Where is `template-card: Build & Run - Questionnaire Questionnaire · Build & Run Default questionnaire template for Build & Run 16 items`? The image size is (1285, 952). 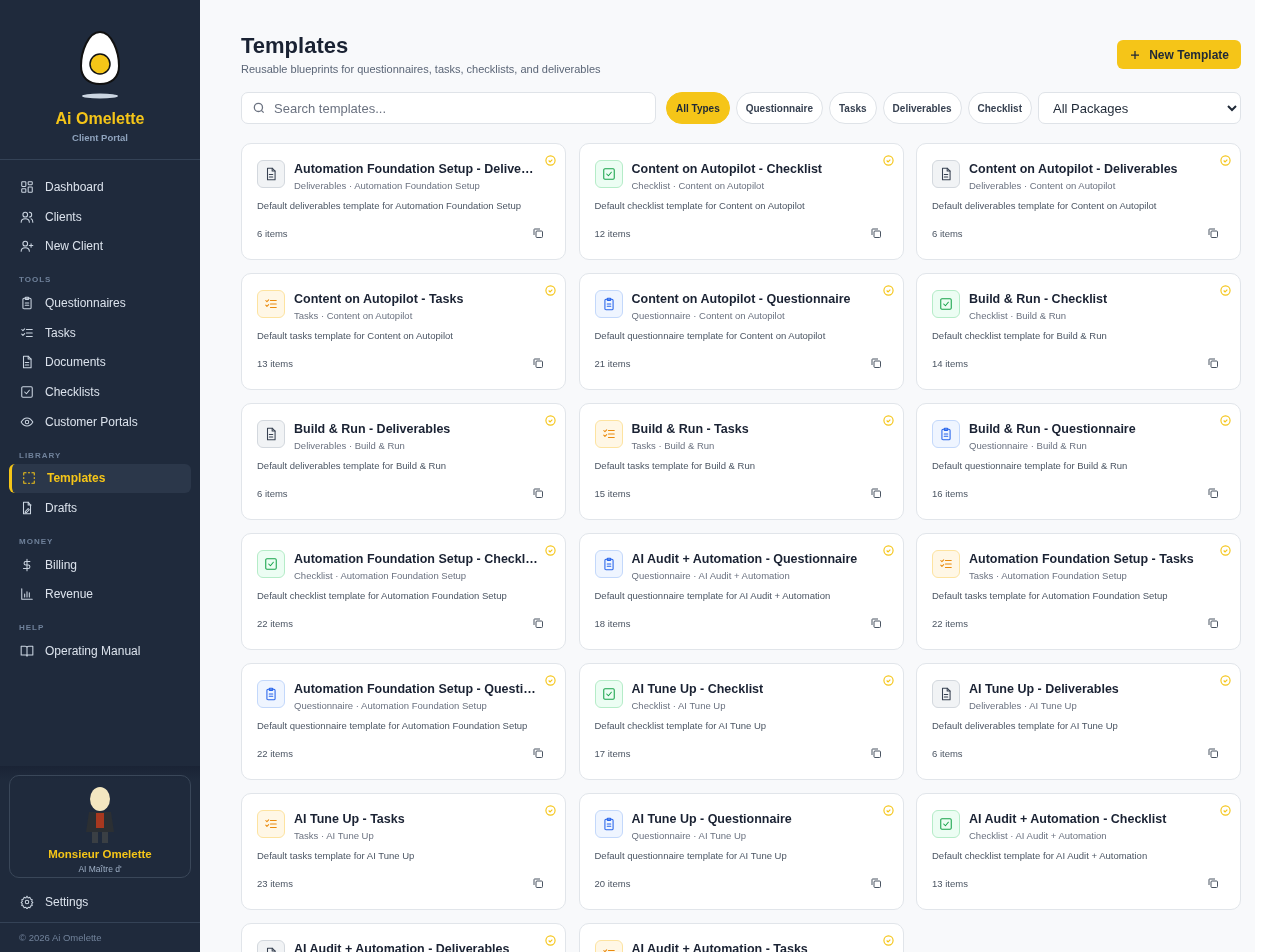
template-card: Build & Run - Questionnaire Questionnaire · Build & Run Default questionnaire template for Build & Run 16 items is located at coordinates (1078, 461).